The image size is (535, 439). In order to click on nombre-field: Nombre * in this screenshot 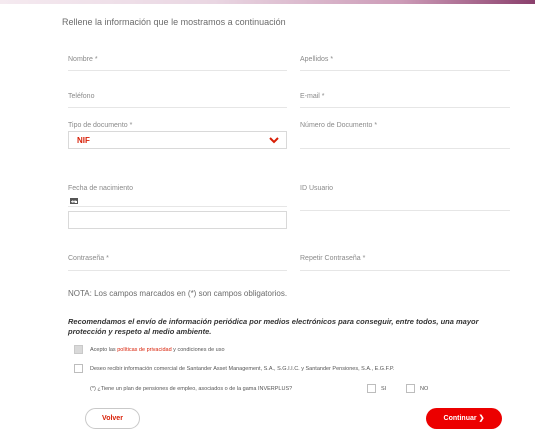, I will do `click(83, 59)`.